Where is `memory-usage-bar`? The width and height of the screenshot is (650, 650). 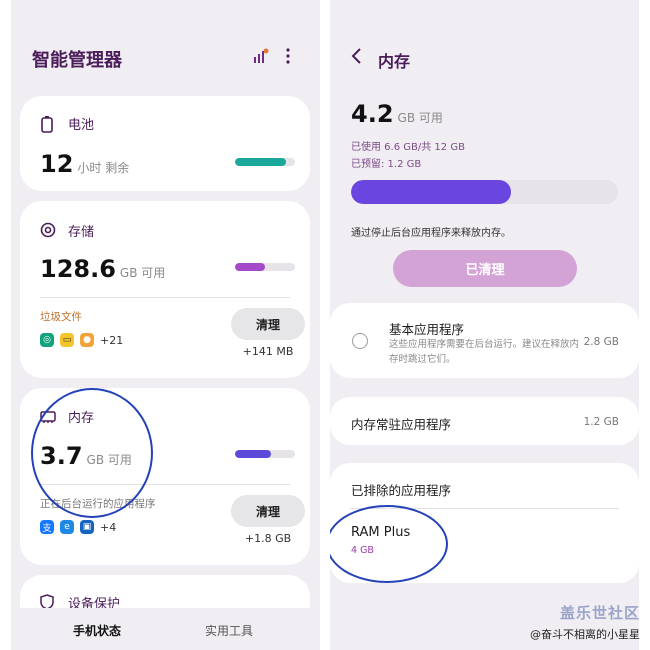
memory-usage-bar is located at coordinates (484, 192).